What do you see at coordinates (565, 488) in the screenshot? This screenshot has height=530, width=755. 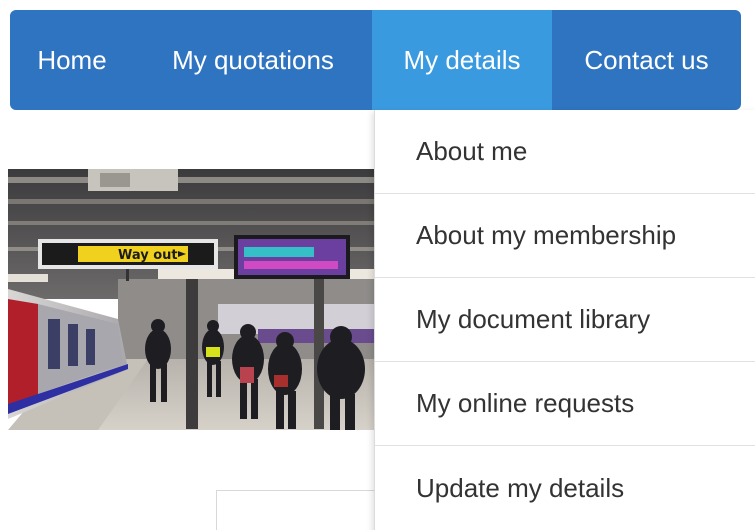 I see `menu-item-update-my-details: Update my details` at bounding box center [565, 488].